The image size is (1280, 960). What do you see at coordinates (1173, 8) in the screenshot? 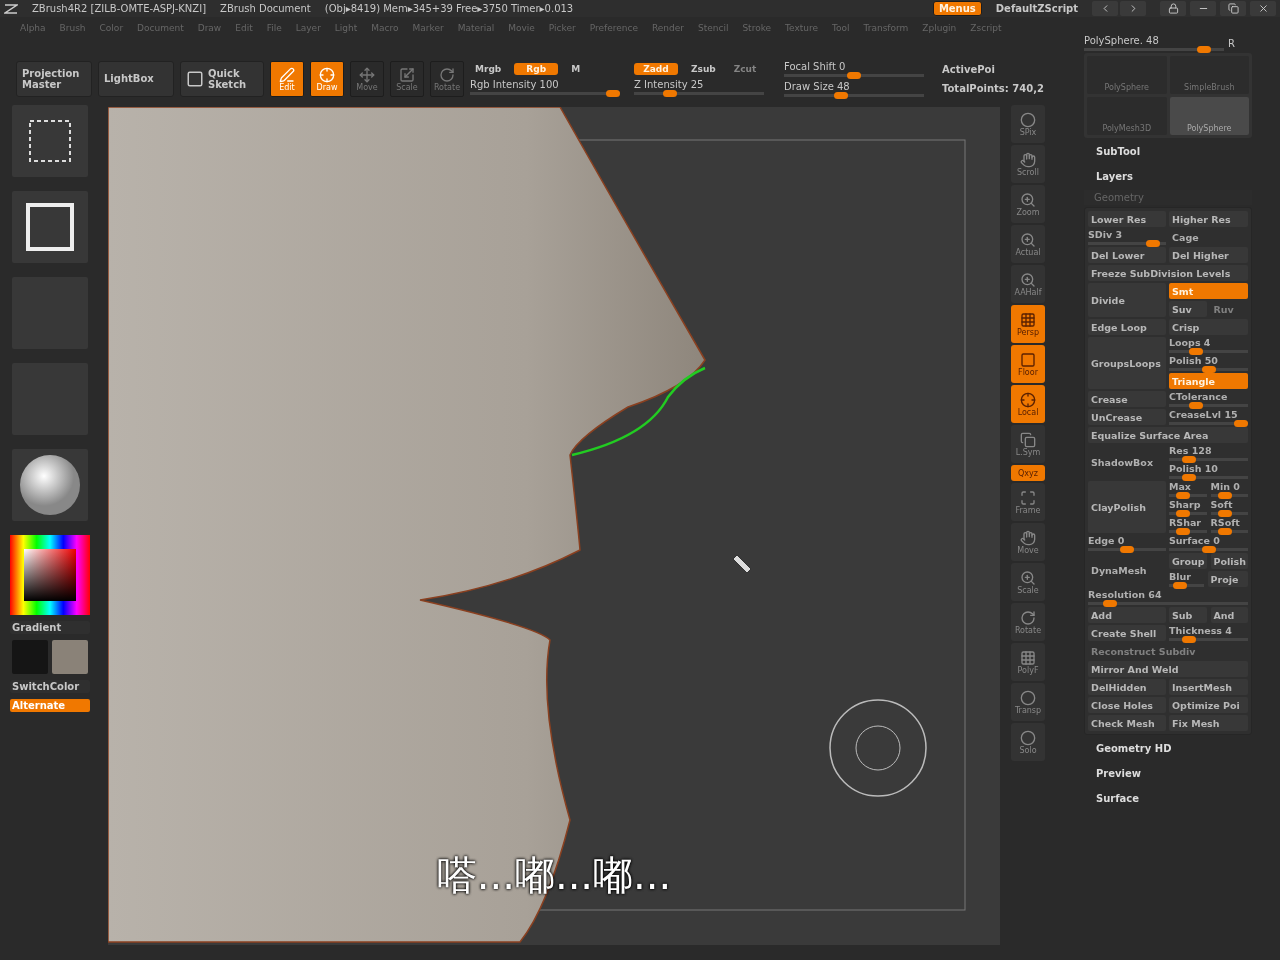
I see `lock-icon` at bounding box center [1173, 8].